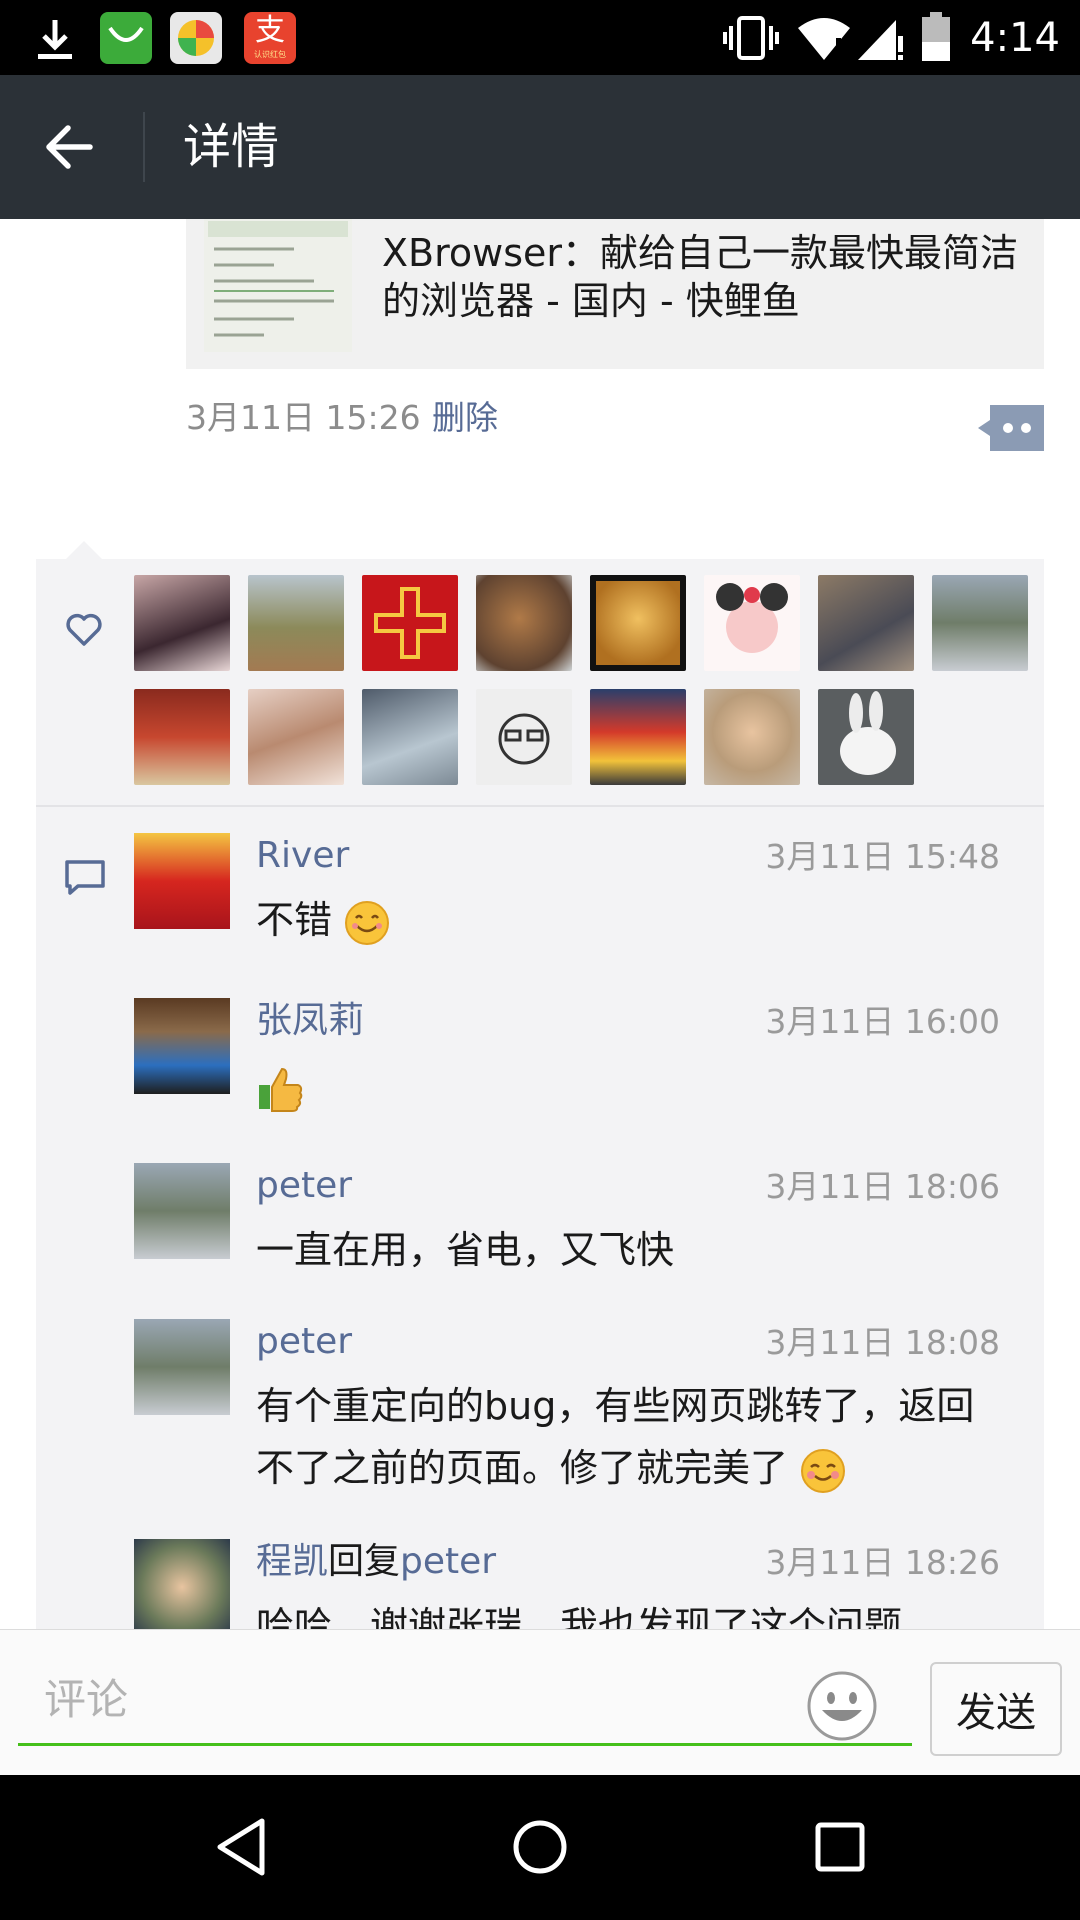 Image resolution: width=1080 pixels, height=1920 pixels. What do you see at coordinates (751, 38) in the screenshot?
I see `vibrate-icon` at bounding box center [751, 38].